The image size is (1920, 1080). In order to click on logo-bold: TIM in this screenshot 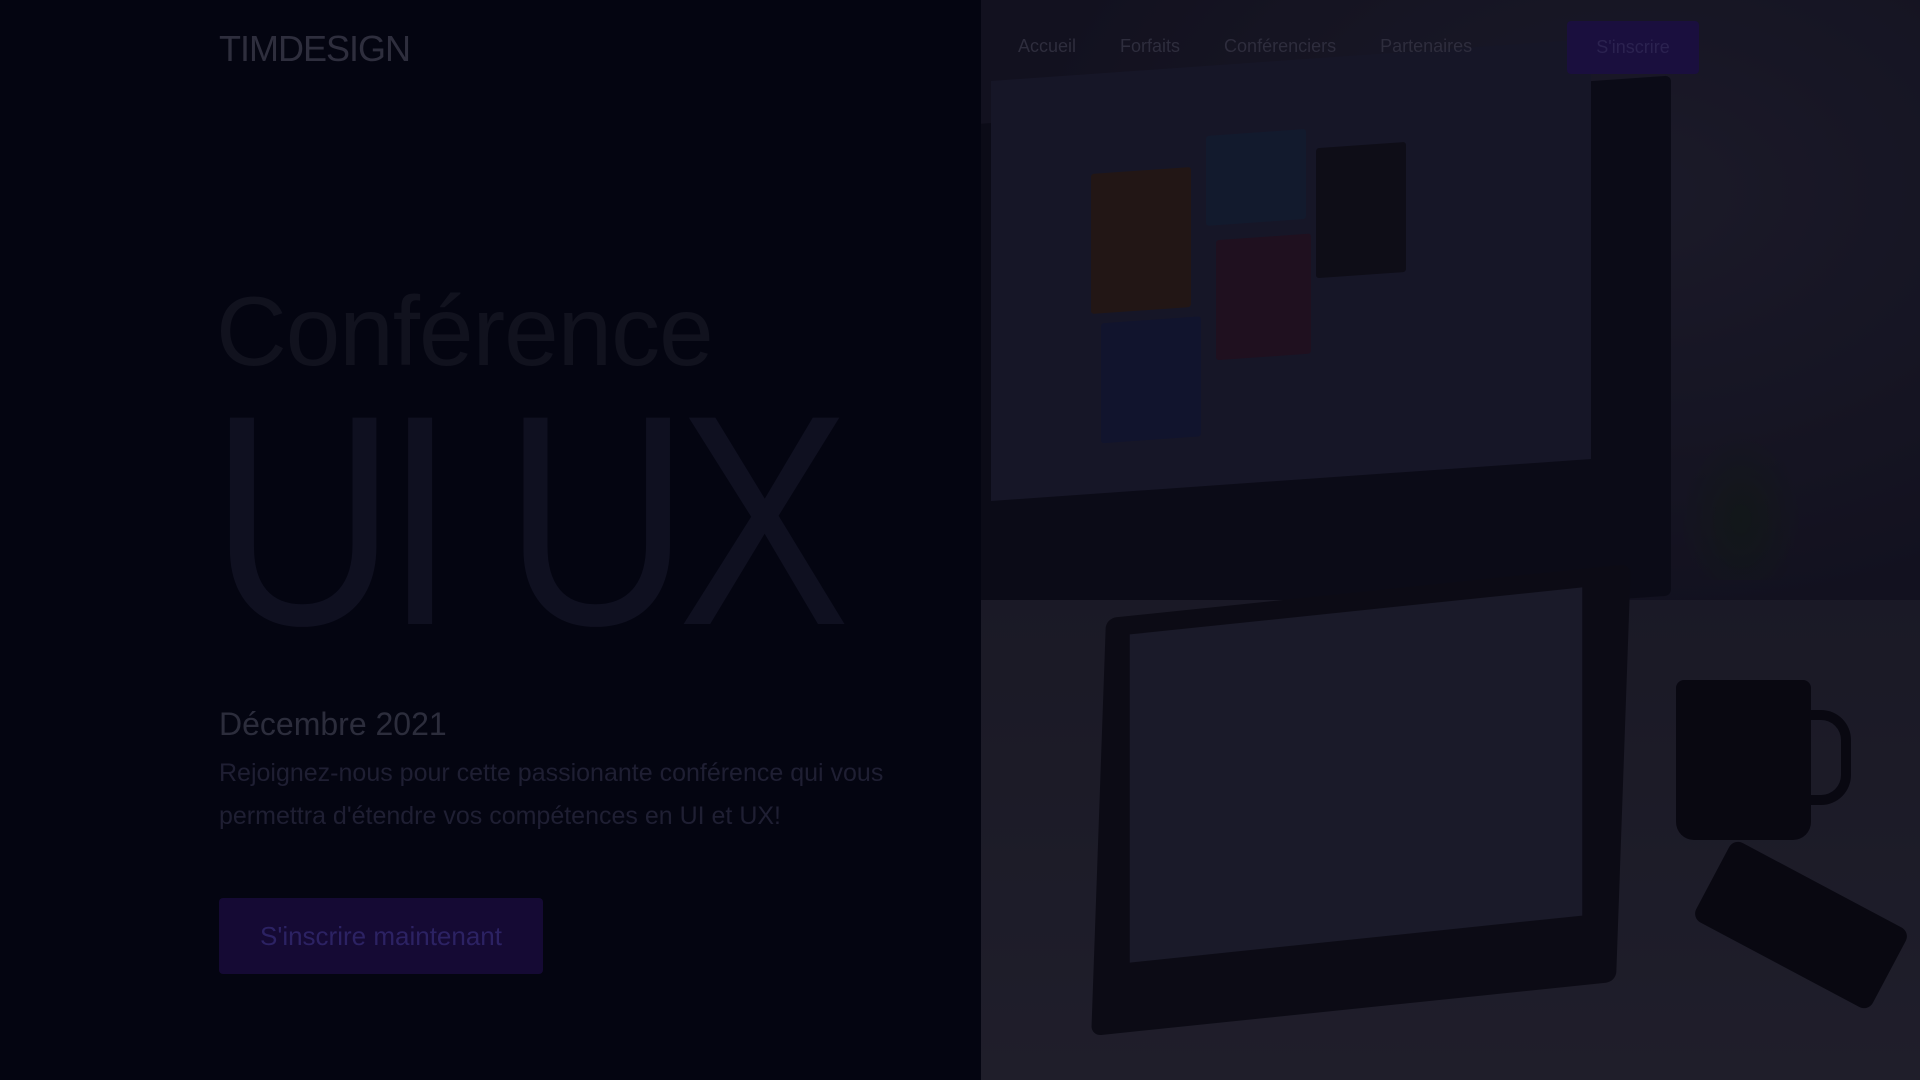, I will do `click(249, 48)`.